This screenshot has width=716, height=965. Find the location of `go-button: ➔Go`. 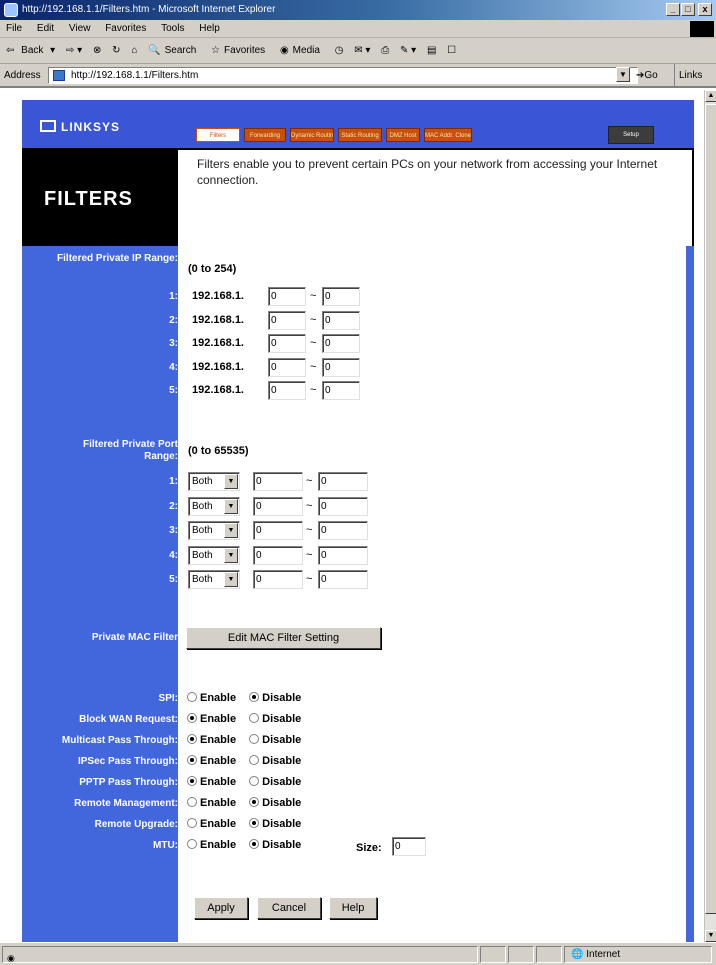

go-button: ➔Go is located at coordinates (647, 76).